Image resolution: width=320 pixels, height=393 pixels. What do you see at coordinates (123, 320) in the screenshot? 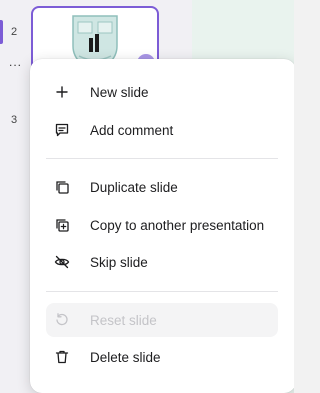
I see `menu-item-label: Reset slide` at bounding box center [123, 320].